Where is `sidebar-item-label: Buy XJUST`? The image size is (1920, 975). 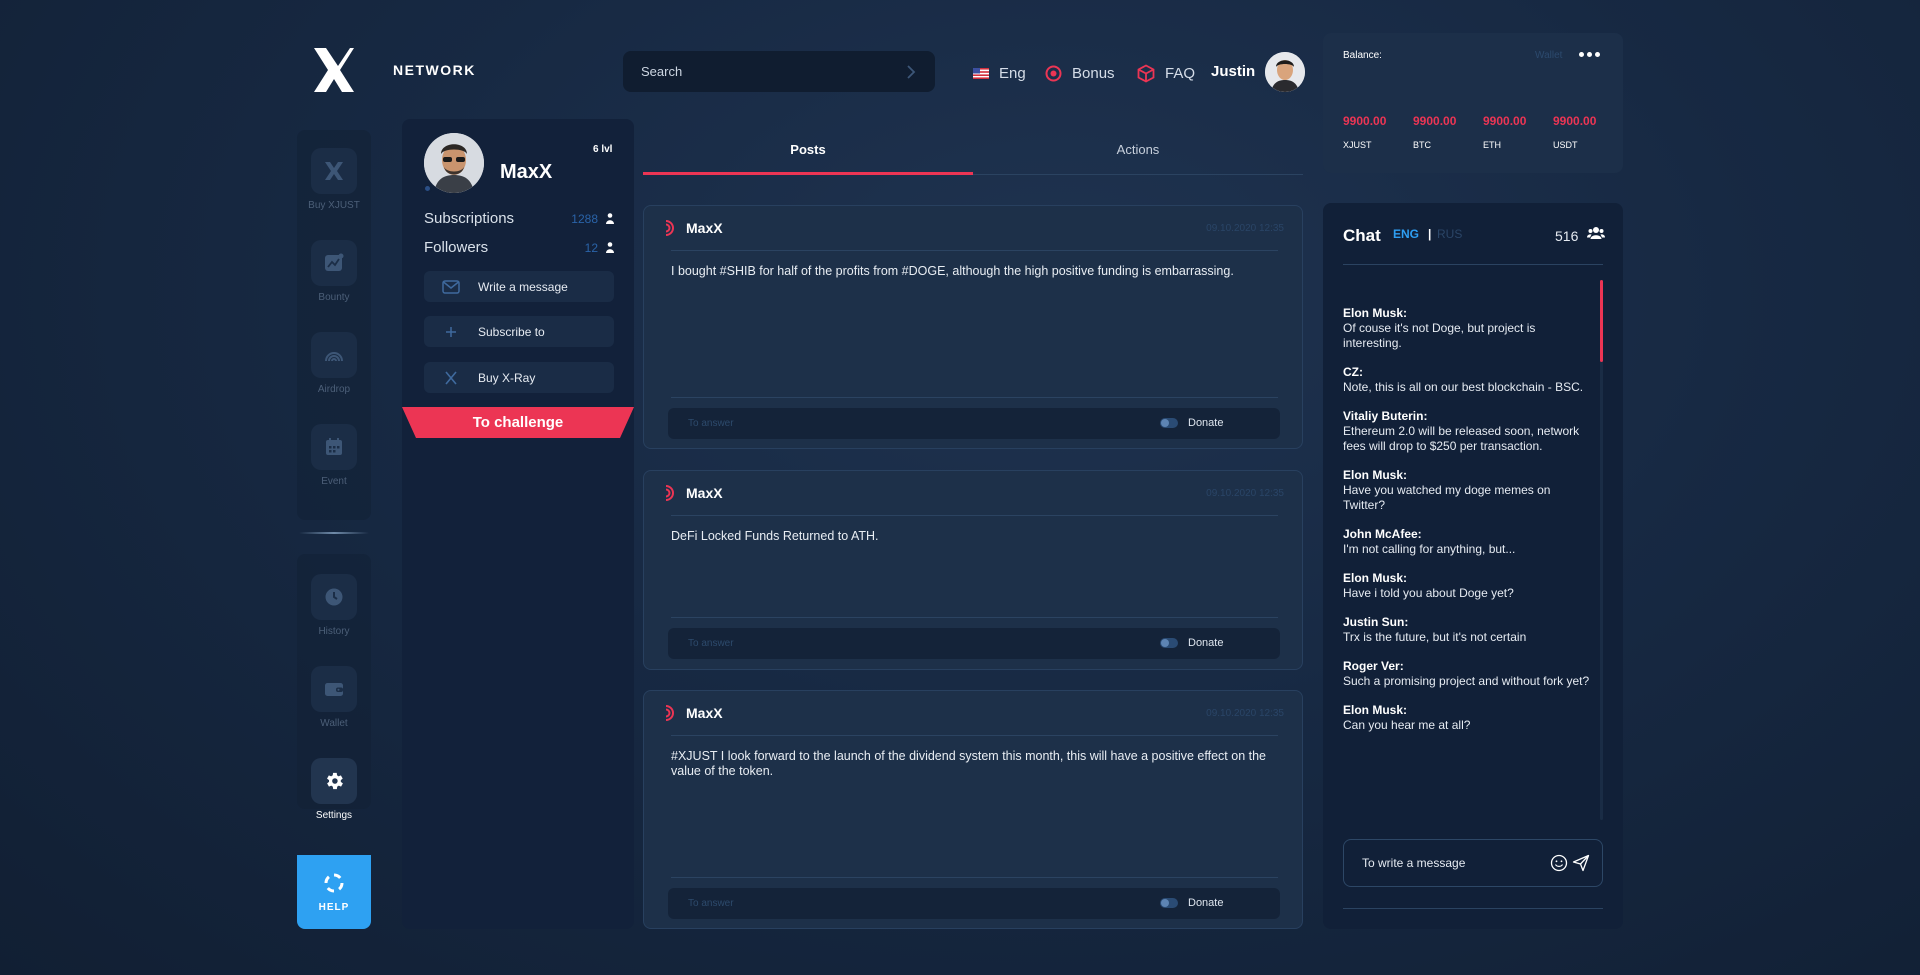 sidebar-item-label: Buy XJUST is located at coordinates (334, 205).